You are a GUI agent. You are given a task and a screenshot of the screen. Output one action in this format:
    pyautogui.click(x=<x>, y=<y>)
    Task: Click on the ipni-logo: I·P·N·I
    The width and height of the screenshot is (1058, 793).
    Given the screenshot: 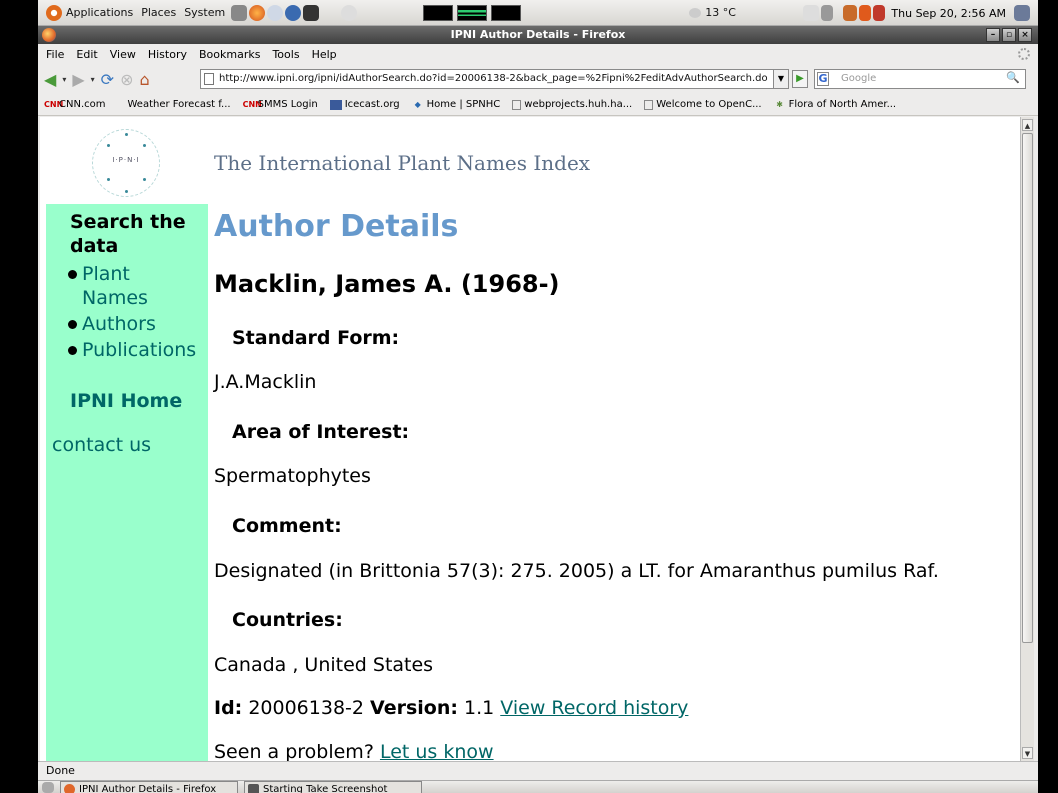 What is the action you would take?
    pyautogui.click(x=126, y=163)
    